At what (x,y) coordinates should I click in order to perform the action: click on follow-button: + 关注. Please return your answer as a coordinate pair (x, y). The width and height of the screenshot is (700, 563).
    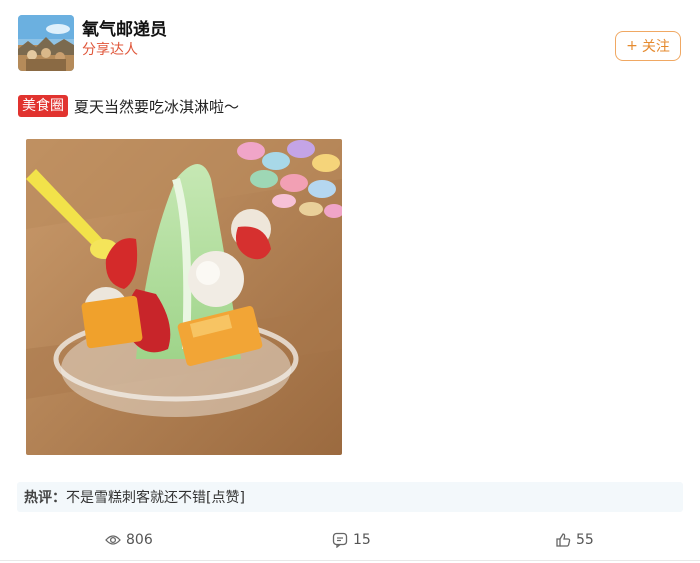
    Looking at the image, I should click on (648, 46).